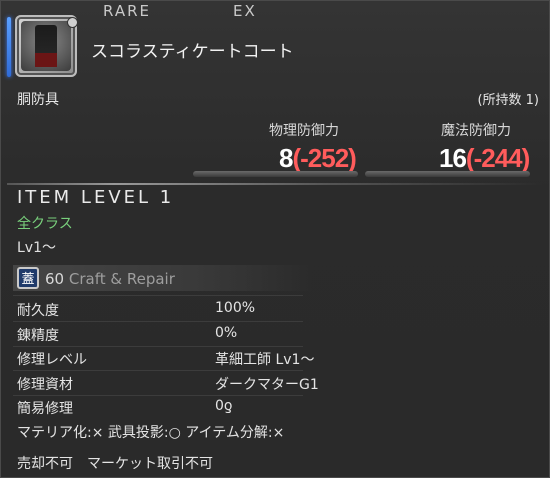 The image size is (550, 478). Describe the element at coordinates (55, 279) in the screenshot. I see `craft-level: 60` at that location.